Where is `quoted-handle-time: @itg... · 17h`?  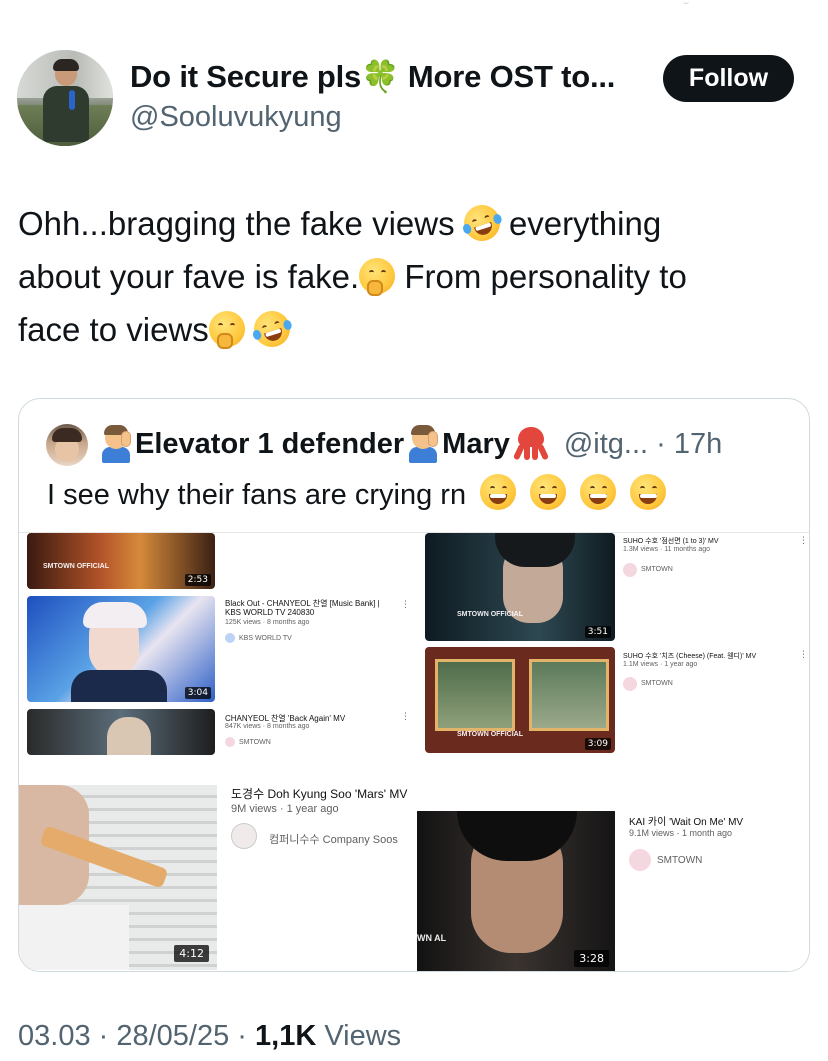 quoted-handle-time: @itg... · 17h is located at coordinates (643, 444).